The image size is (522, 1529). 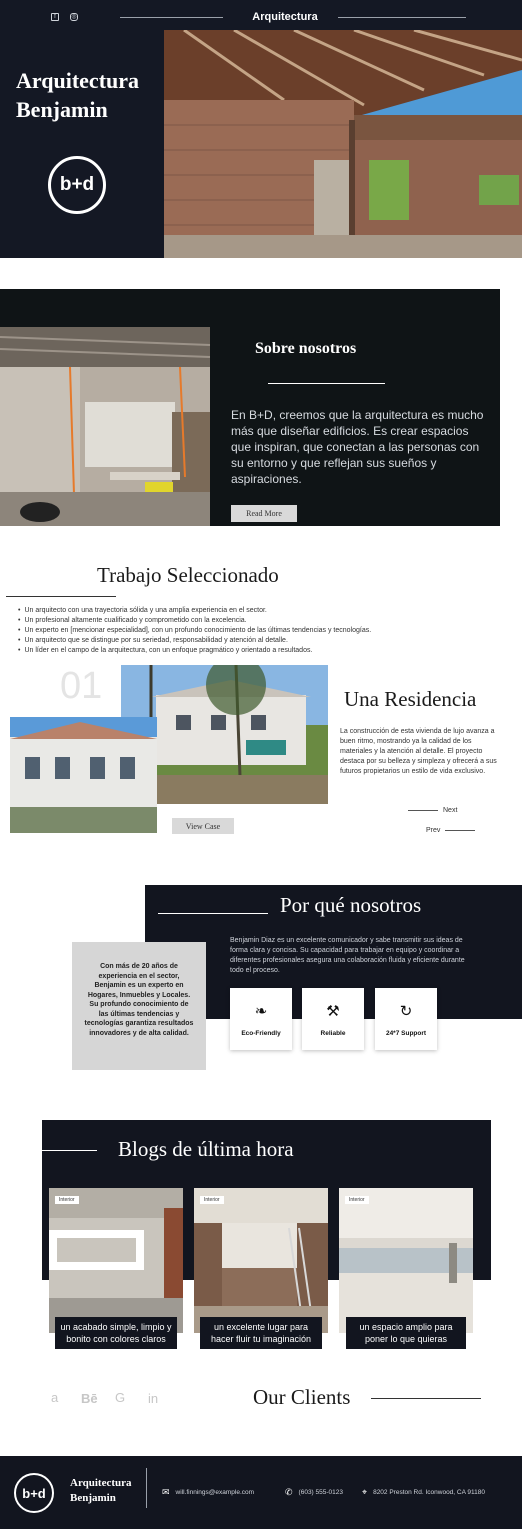 What do you see at coordinates (215, 1492) in the screenshot?
I see `footer-email-text: will.finnings@example.com` at bounding box center [215, 1492].